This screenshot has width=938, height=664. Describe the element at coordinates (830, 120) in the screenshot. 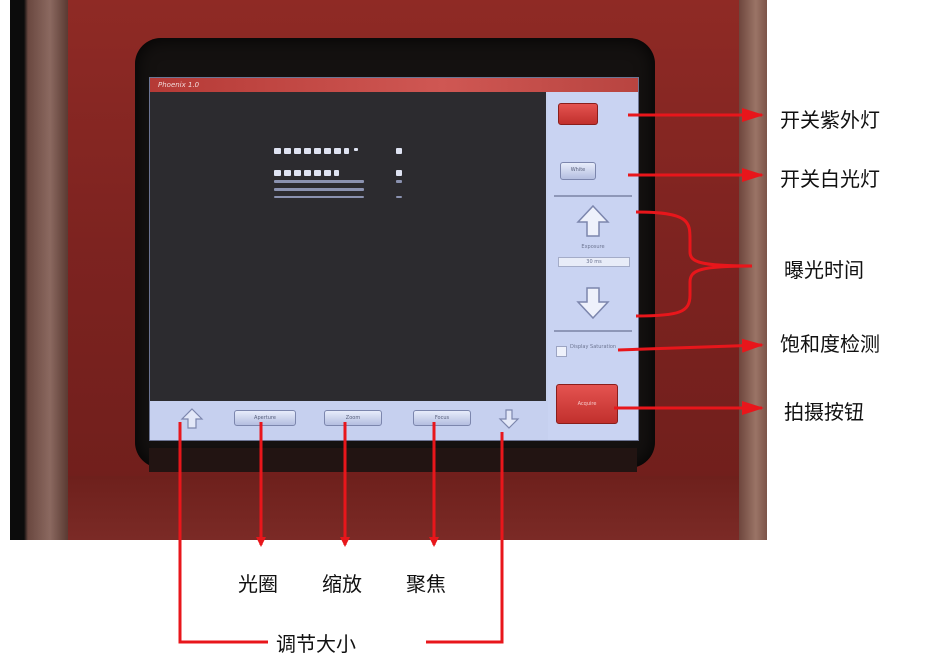

I see `uv-light-label: 开关紫外灯` at that location.